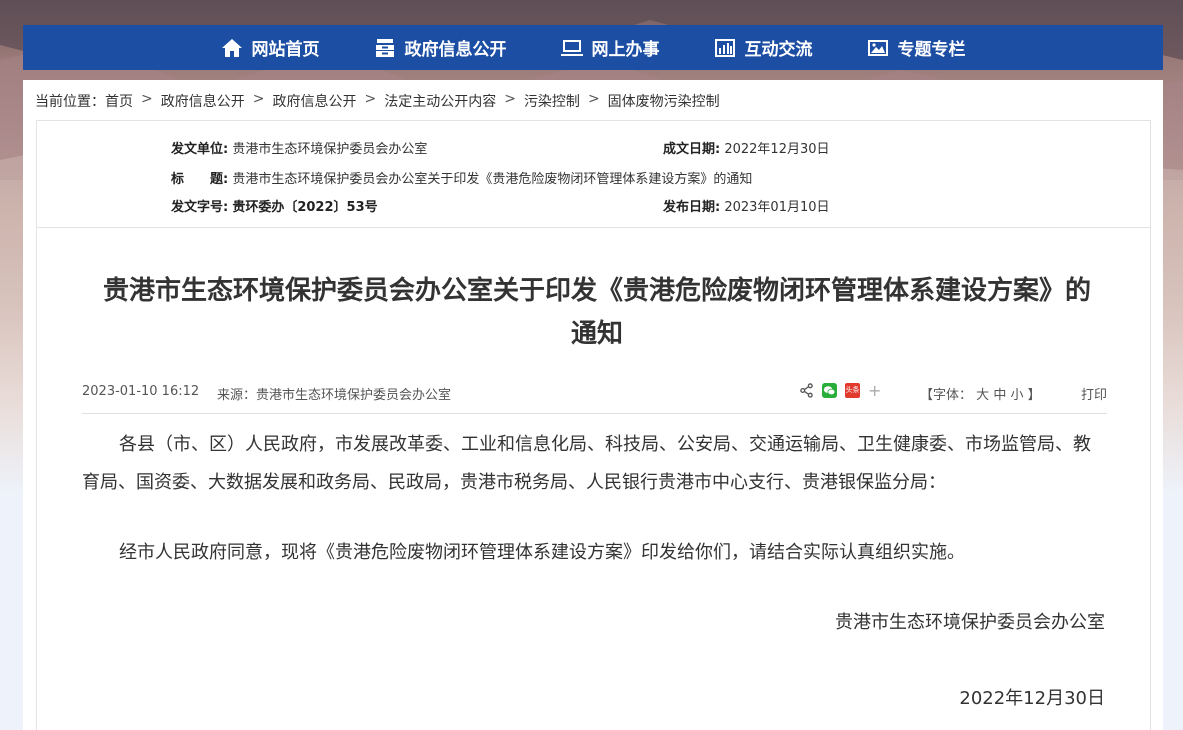 The height and width of the screenshot is (730, 1183). I want to click on meta-value: 贵港市生态环境保护委员会办公室关于印发《贵港危险废物闭环管理体系建设方案》的通知, so click(492, 179).